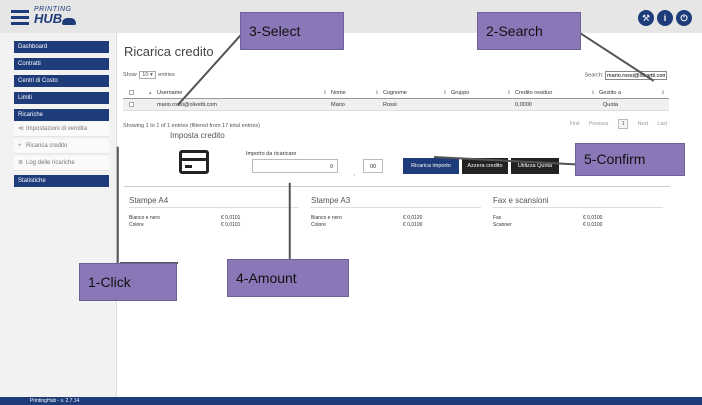 This screenshot has width=702, height=405. I want to click on printing-hub-logo: PRINTING HUB, so click(56, 17).